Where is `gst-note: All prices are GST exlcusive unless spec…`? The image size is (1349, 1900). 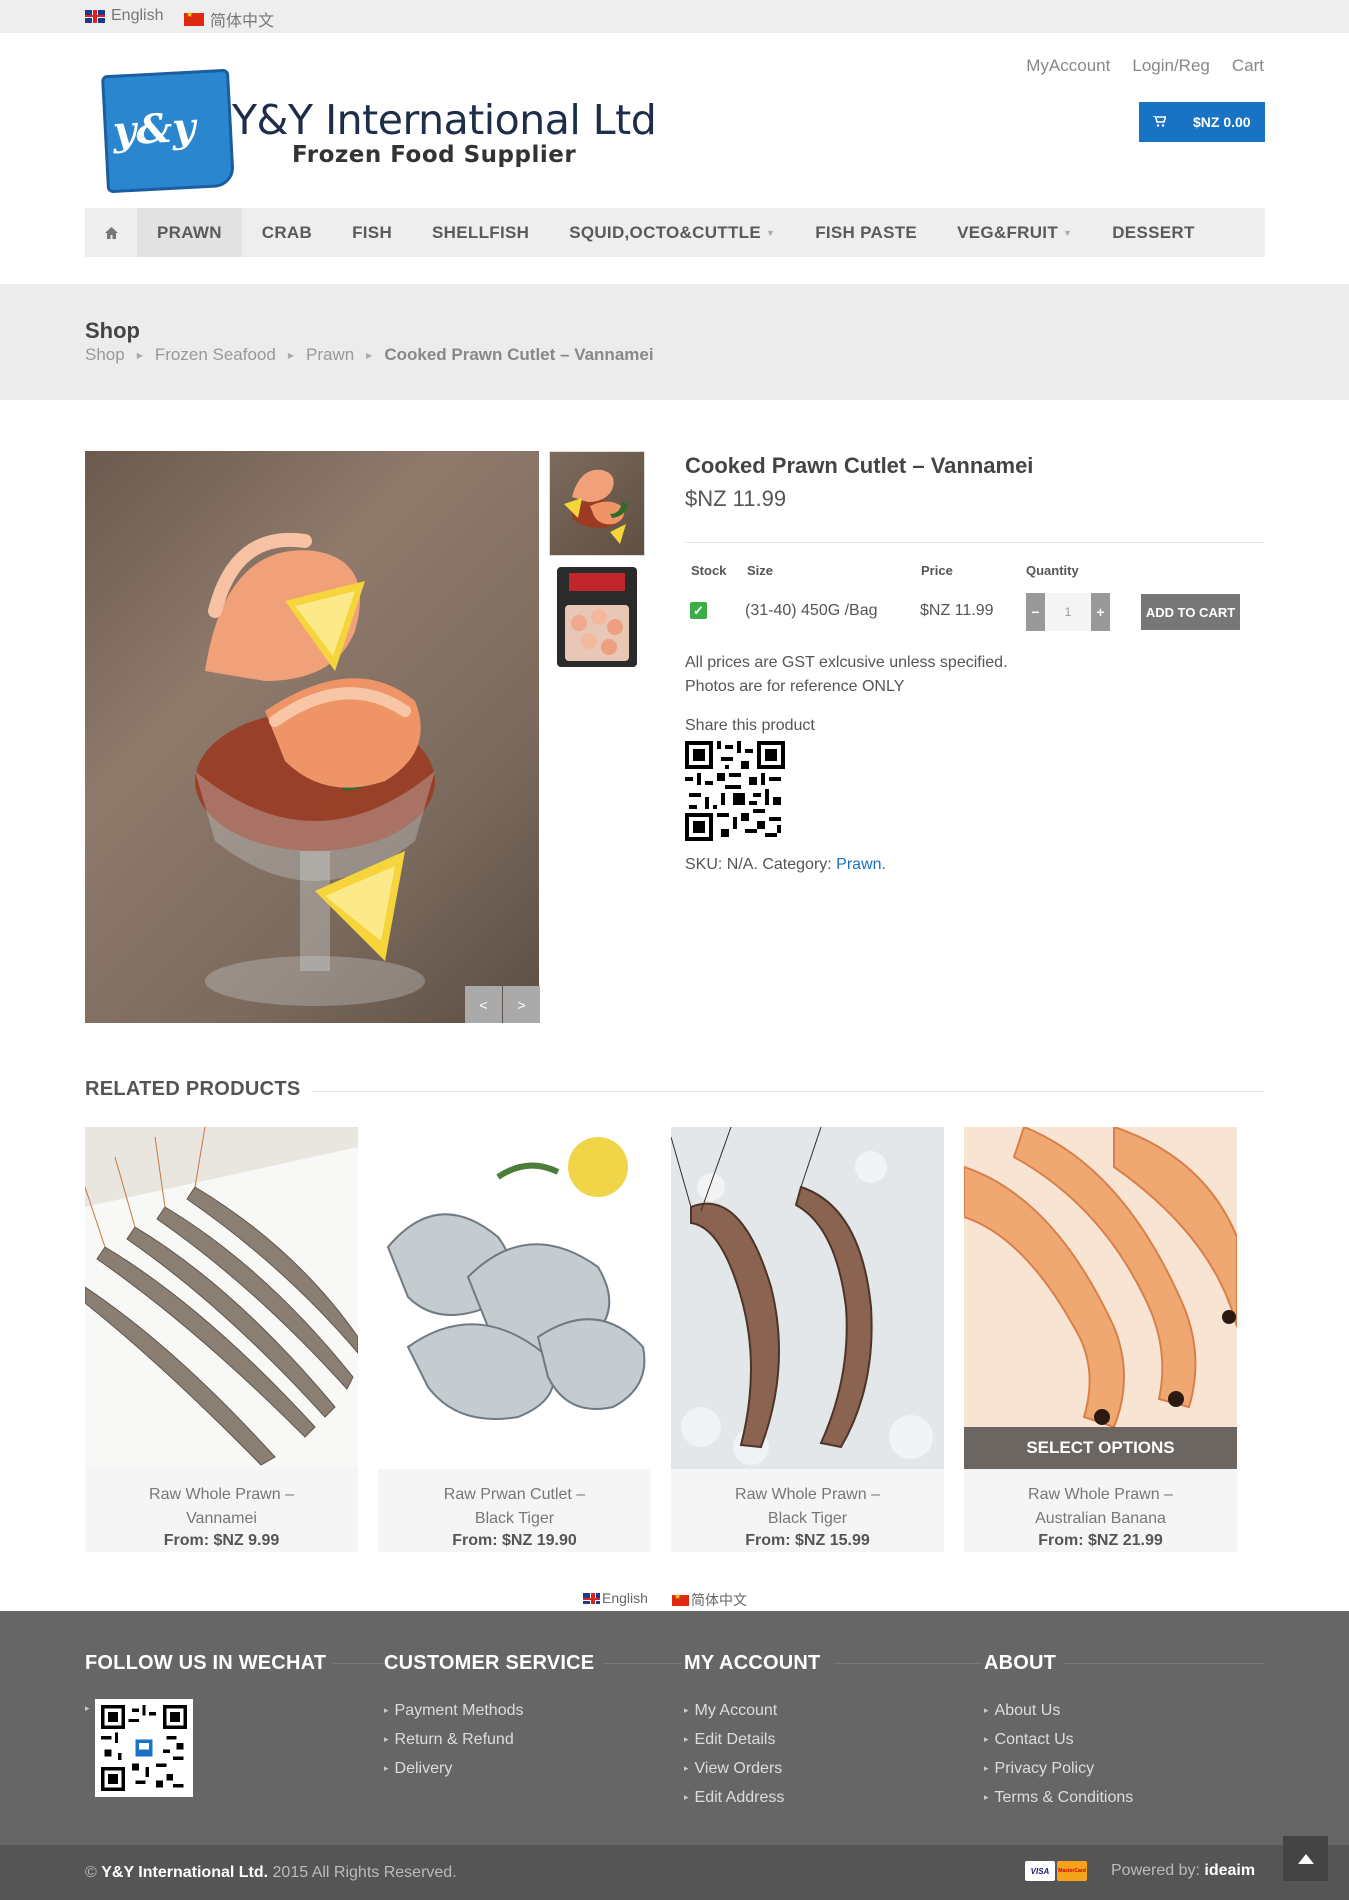
gst-note: All prices are GST exlcusive unless spec… is located at coordinates (846, 662).